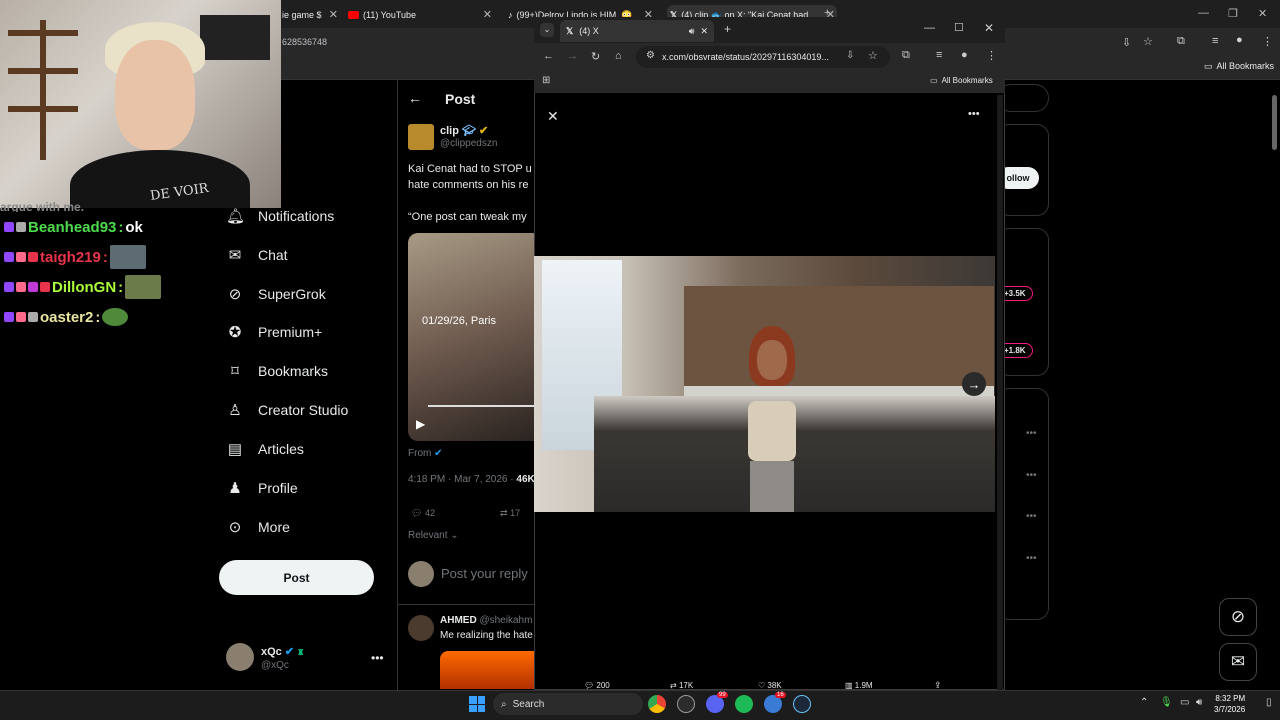 The image size is (1280, 720). What do you see at coordinates (553, 116) in the screenshot?
I see `close-media-icon: ✕` at bounding box center [553, 116].